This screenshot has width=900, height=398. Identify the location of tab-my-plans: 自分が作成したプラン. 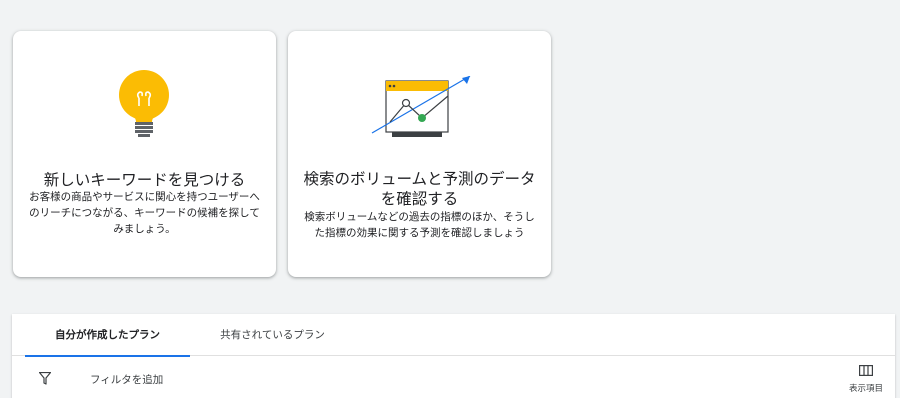
(107, 335).